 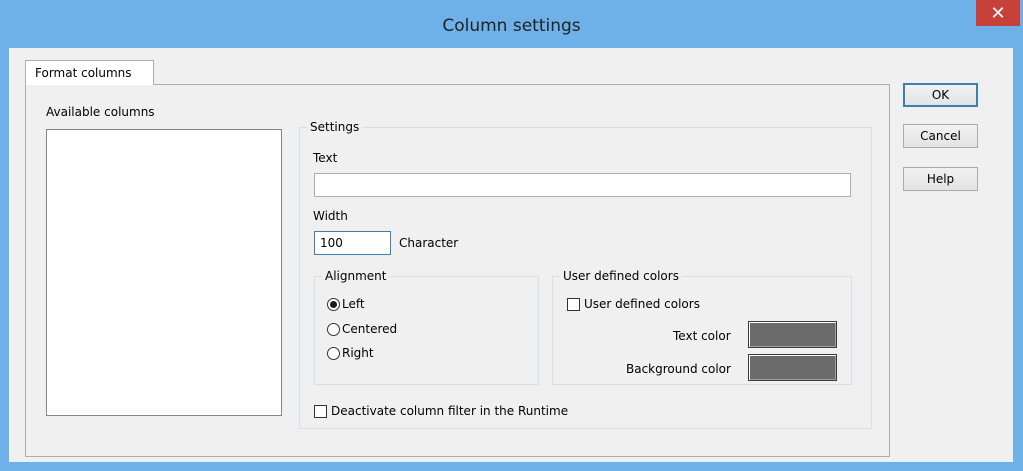 I want to click on alignment-centered-radio: Centered, so click(x=362, y=329).